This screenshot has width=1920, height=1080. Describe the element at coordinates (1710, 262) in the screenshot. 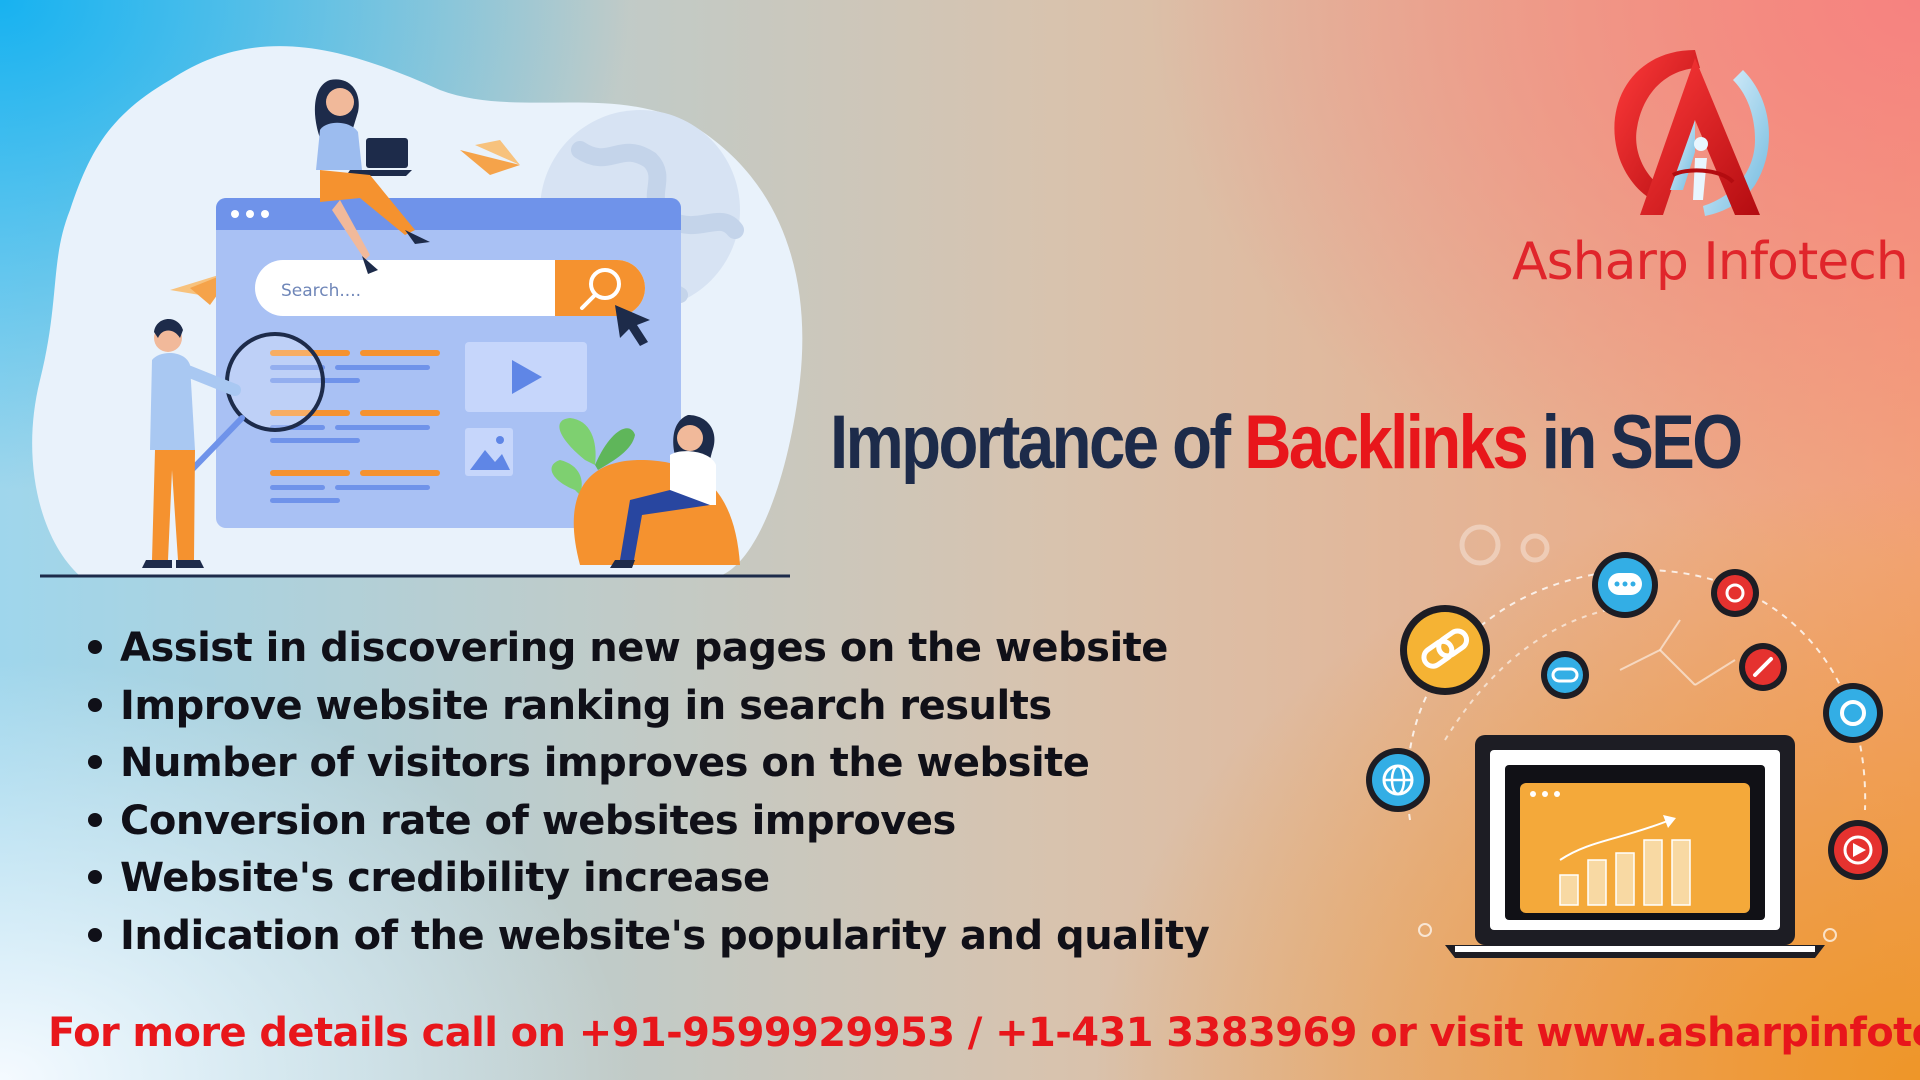

I see `brand-name: Asharp Infotech` at that location.